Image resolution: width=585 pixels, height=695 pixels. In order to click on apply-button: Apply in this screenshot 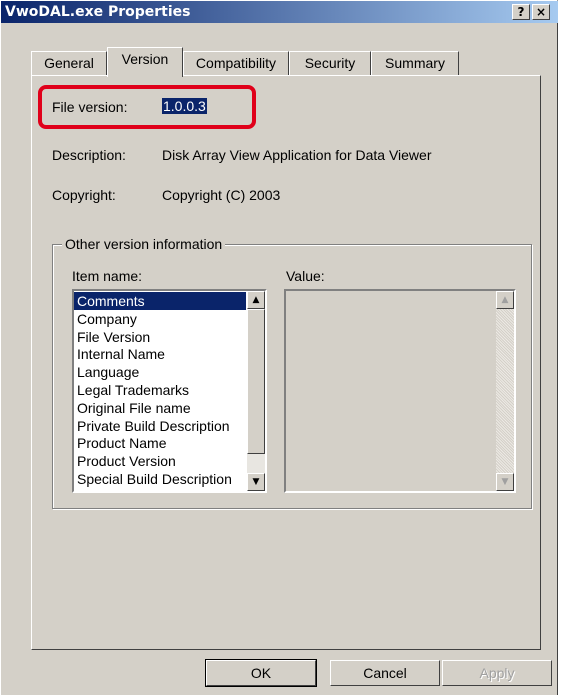, I will do `click(497, 673)`.